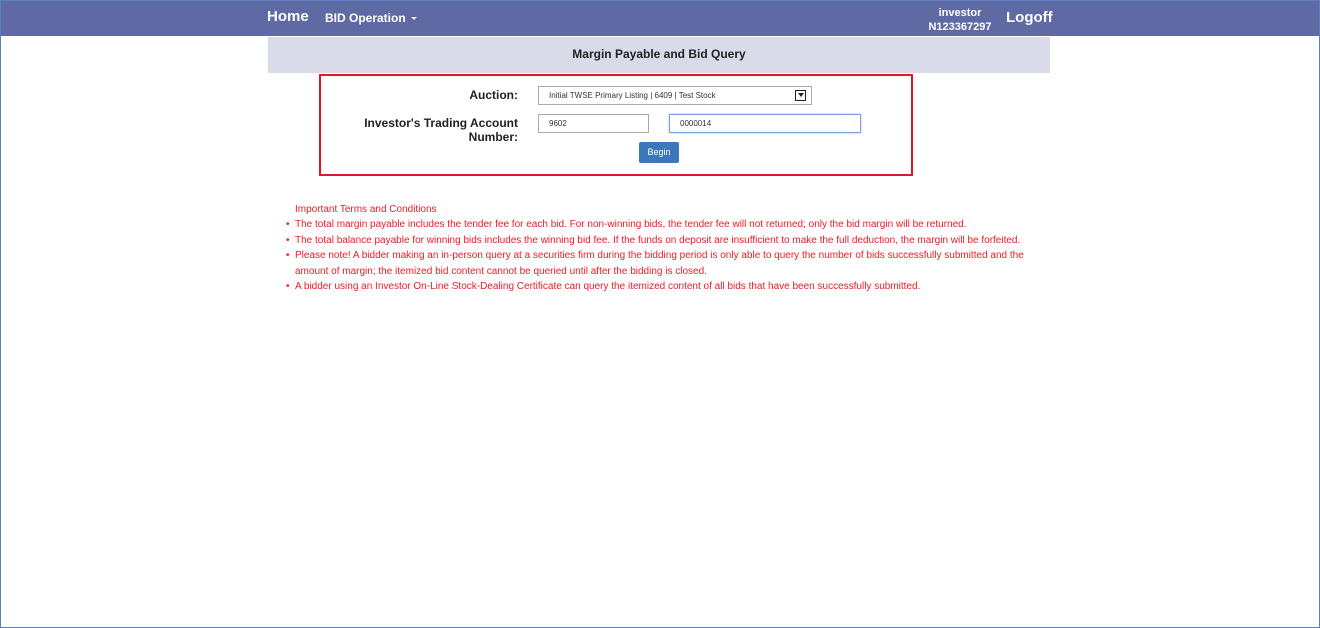  I want to click on account-branch-input: 9602, so click(593, 123).